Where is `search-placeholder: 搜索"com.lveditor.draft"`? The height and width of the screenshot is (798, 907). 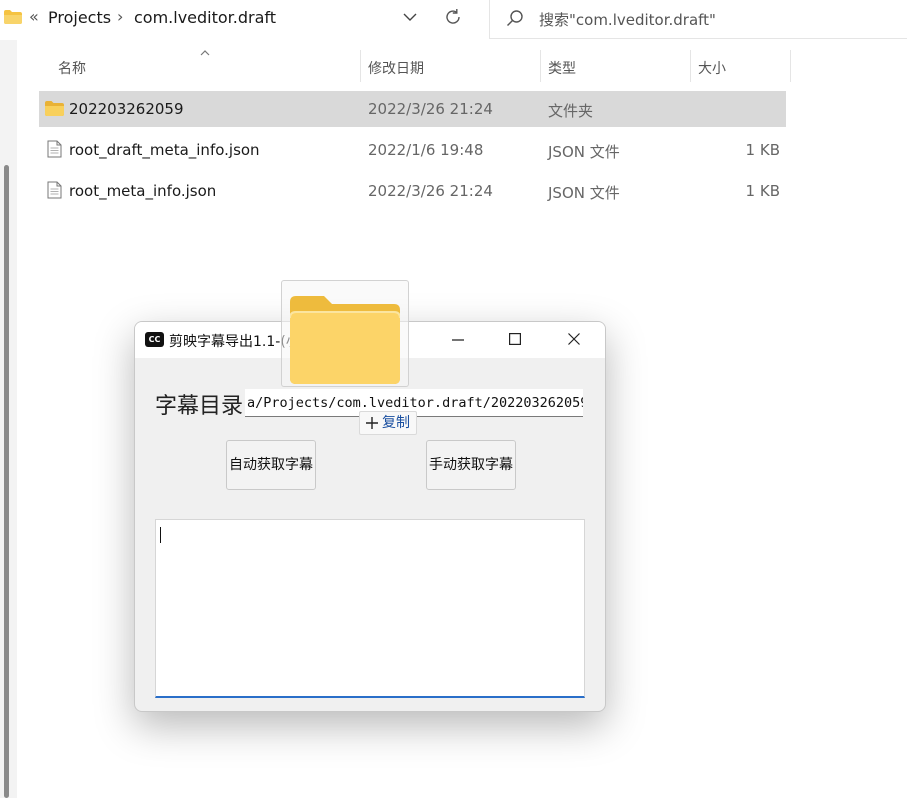 search-placeholder: 搜索"com.lveditor.draft" is located at coordinates (627, 19).